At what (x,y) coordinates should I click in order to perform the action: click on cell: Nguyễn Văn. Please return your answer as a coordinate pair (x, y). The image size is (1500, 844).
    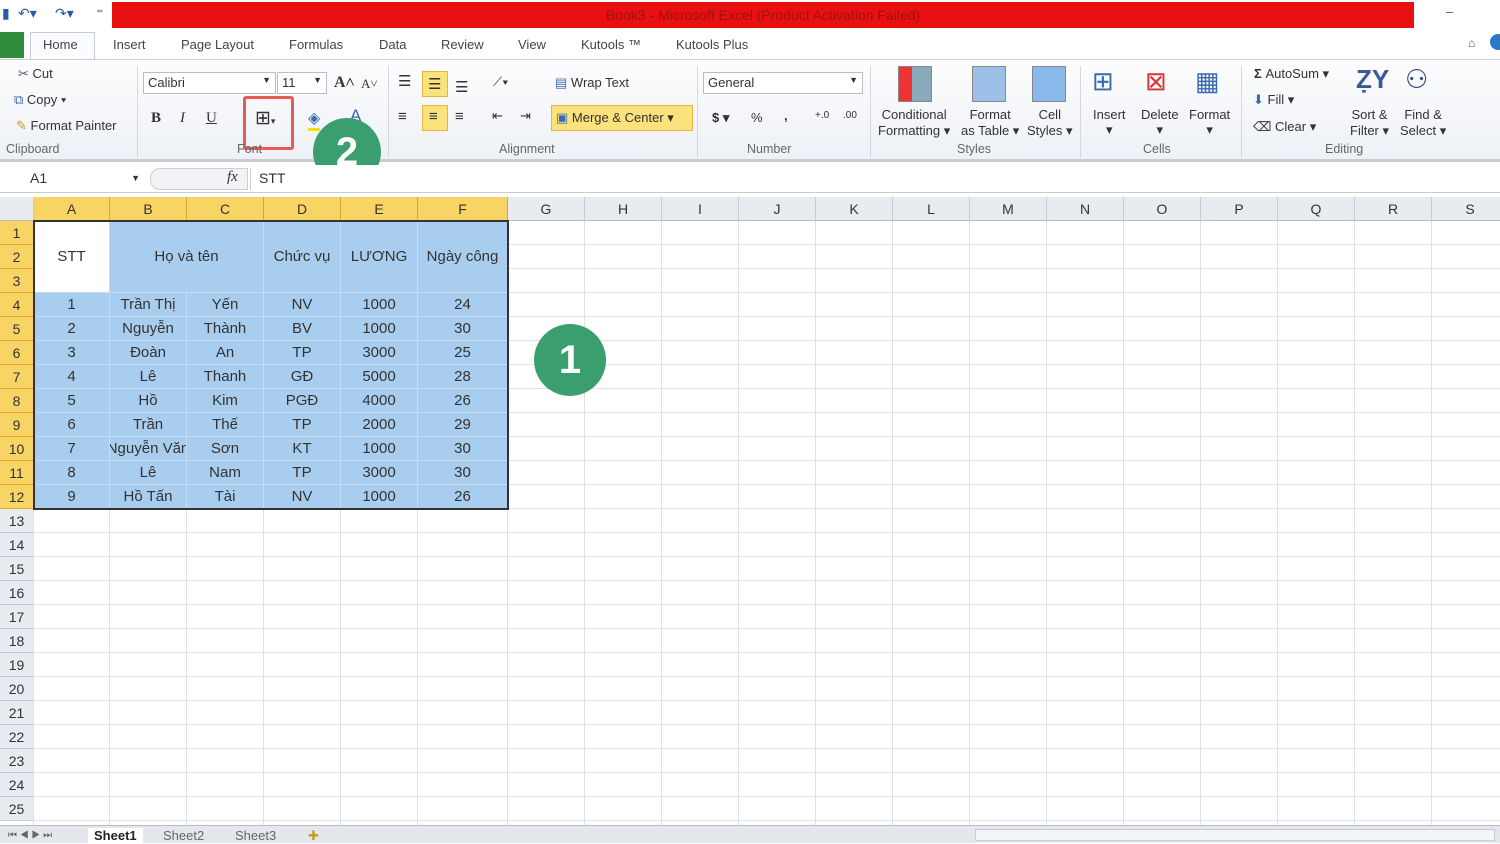
    Looking at the image, I should click on (148, 449).